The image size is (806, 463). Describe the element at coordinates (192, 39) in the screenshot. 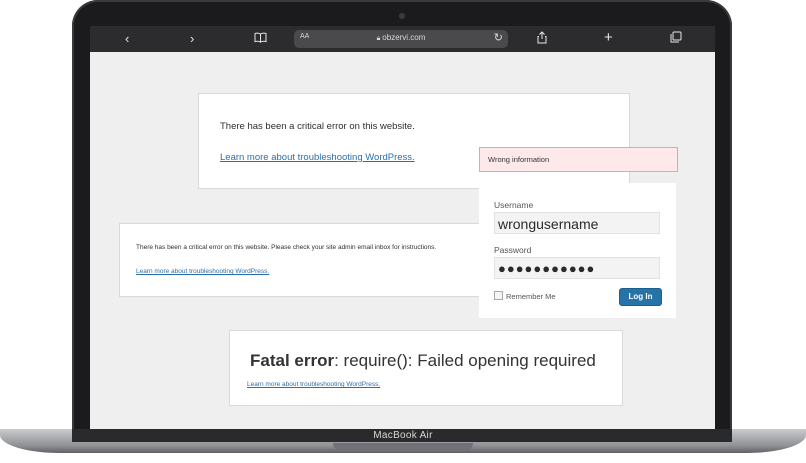

I see `chevron-right-icon: ›` at that location.